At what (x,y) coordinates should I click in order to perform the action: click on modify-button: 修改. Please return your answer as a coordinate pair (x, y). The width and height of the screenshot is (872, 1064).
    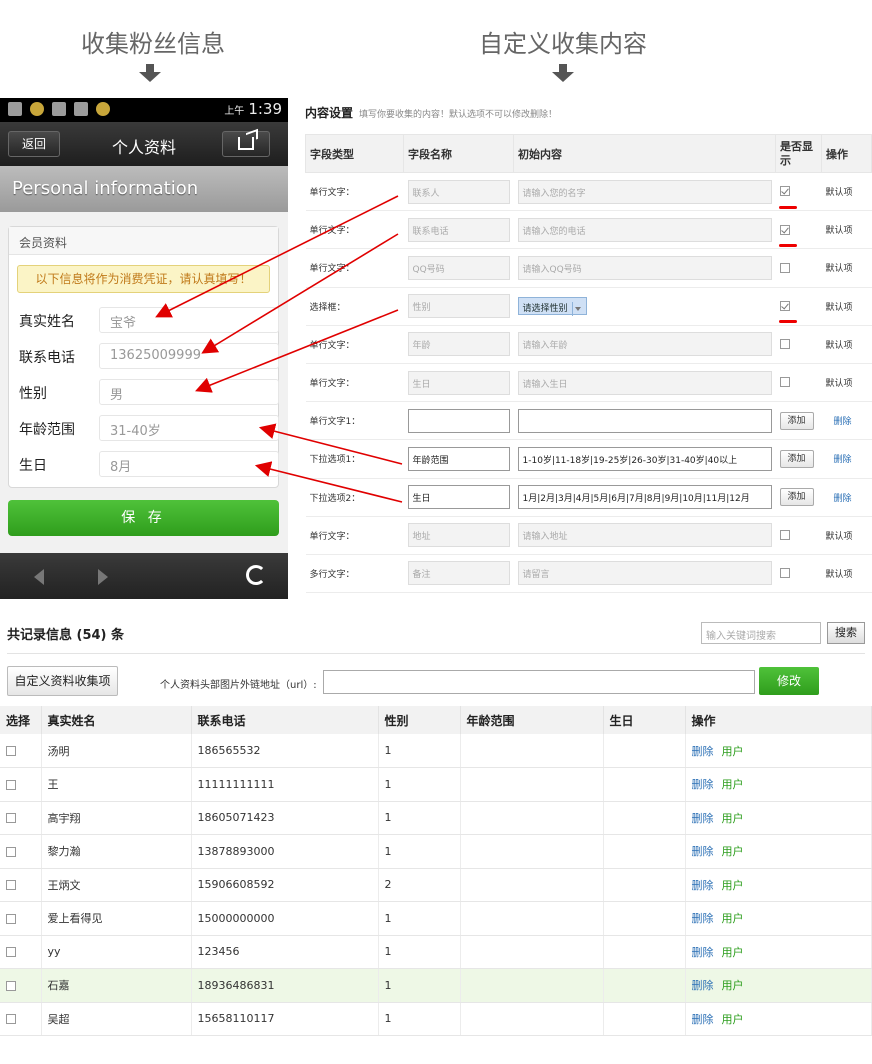
    Looking at the image, I should click on (789, 681).